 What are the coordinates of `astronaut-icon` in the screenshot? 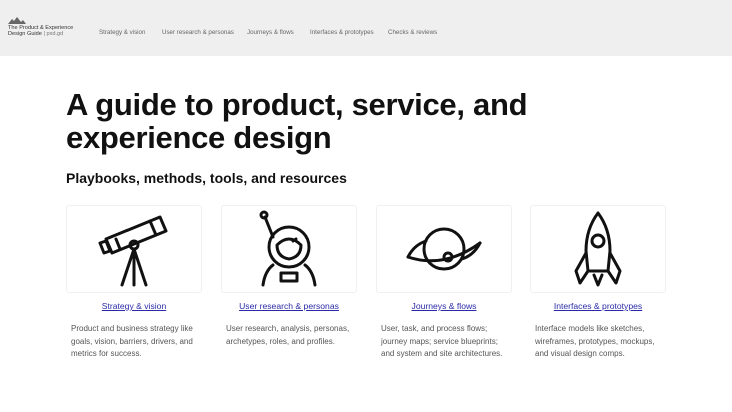 It's located at (288, 248).